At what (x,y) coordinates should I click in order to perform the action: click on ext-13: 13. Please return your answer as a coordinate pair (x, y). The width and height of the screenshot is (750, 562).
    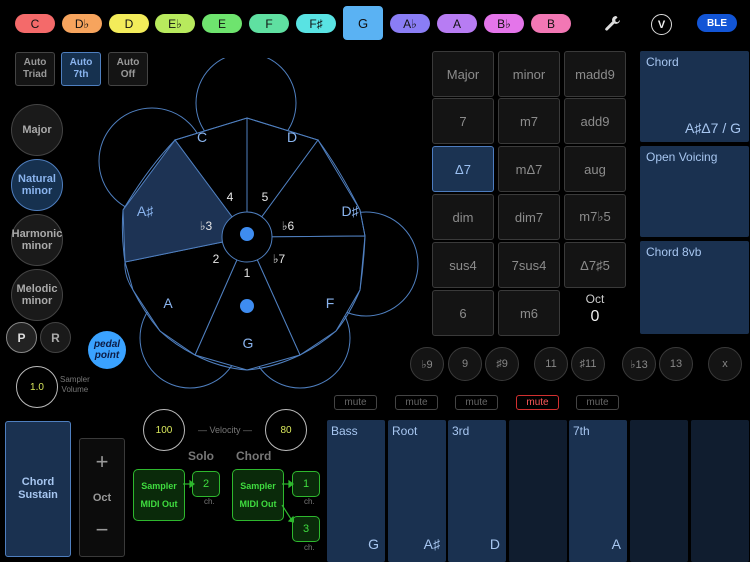
    Looking at the image, I should click on (676, 364).